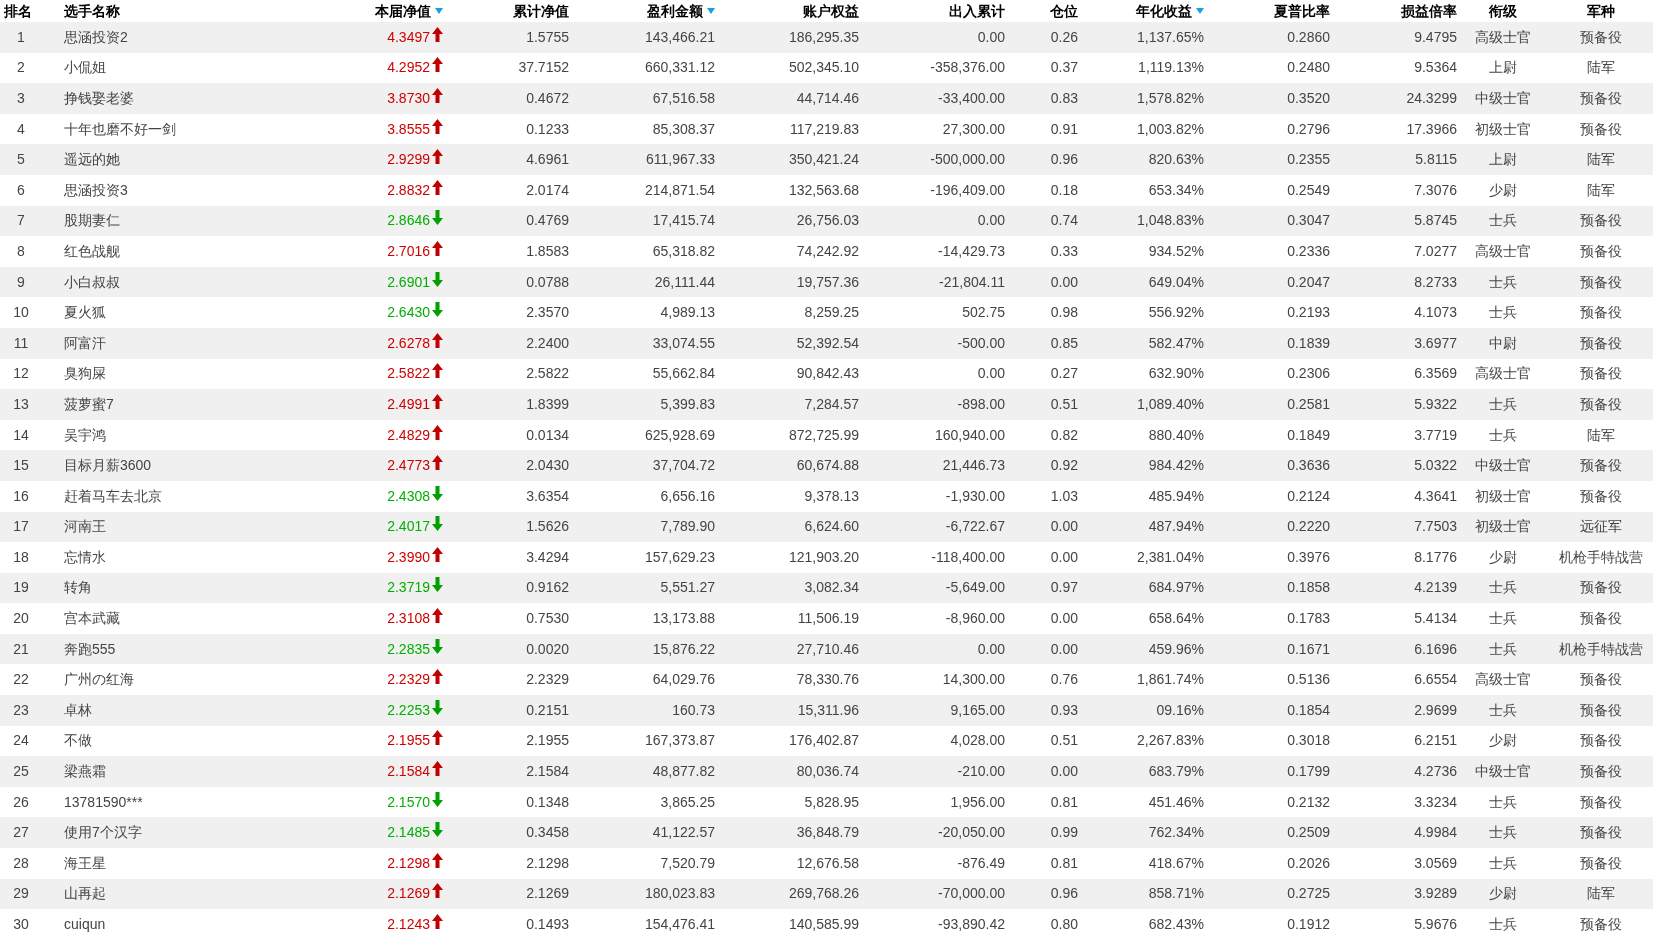 The image size is (1653, 942). Describe the element at coordinates (1176, 833) in the screenshot. I see `table-cell-text: 762.34%` at that location.